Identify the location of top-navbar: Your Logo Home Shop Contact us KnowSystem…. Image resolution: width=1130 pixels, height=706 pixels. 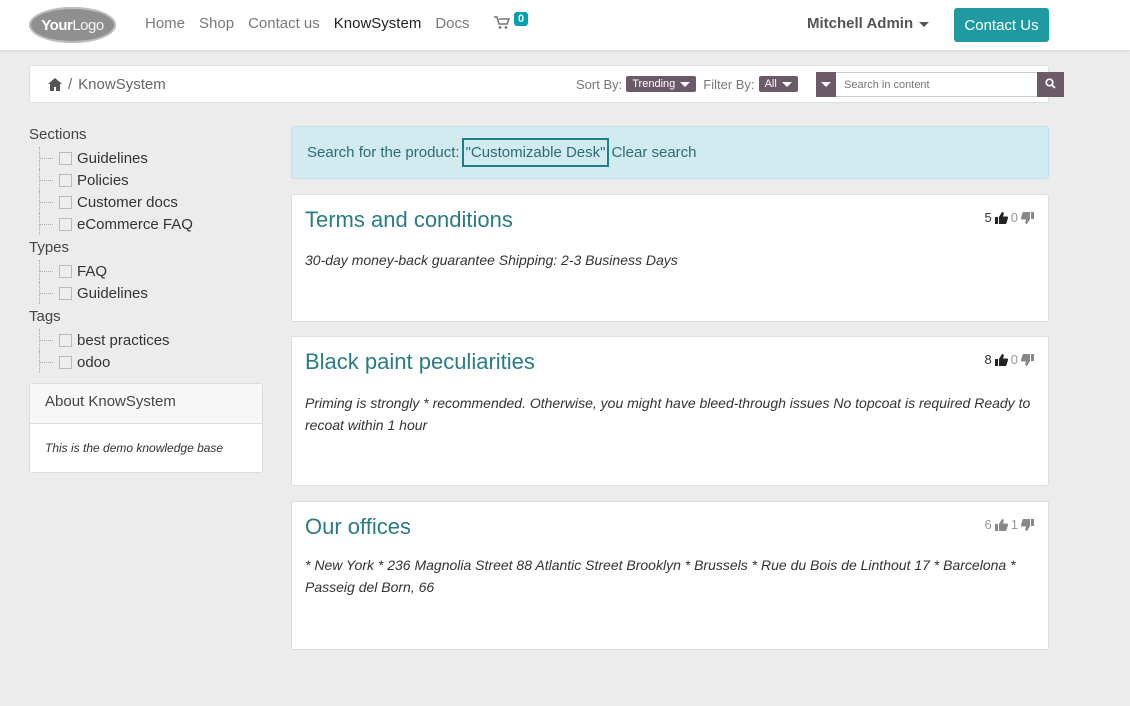
(565, 25).